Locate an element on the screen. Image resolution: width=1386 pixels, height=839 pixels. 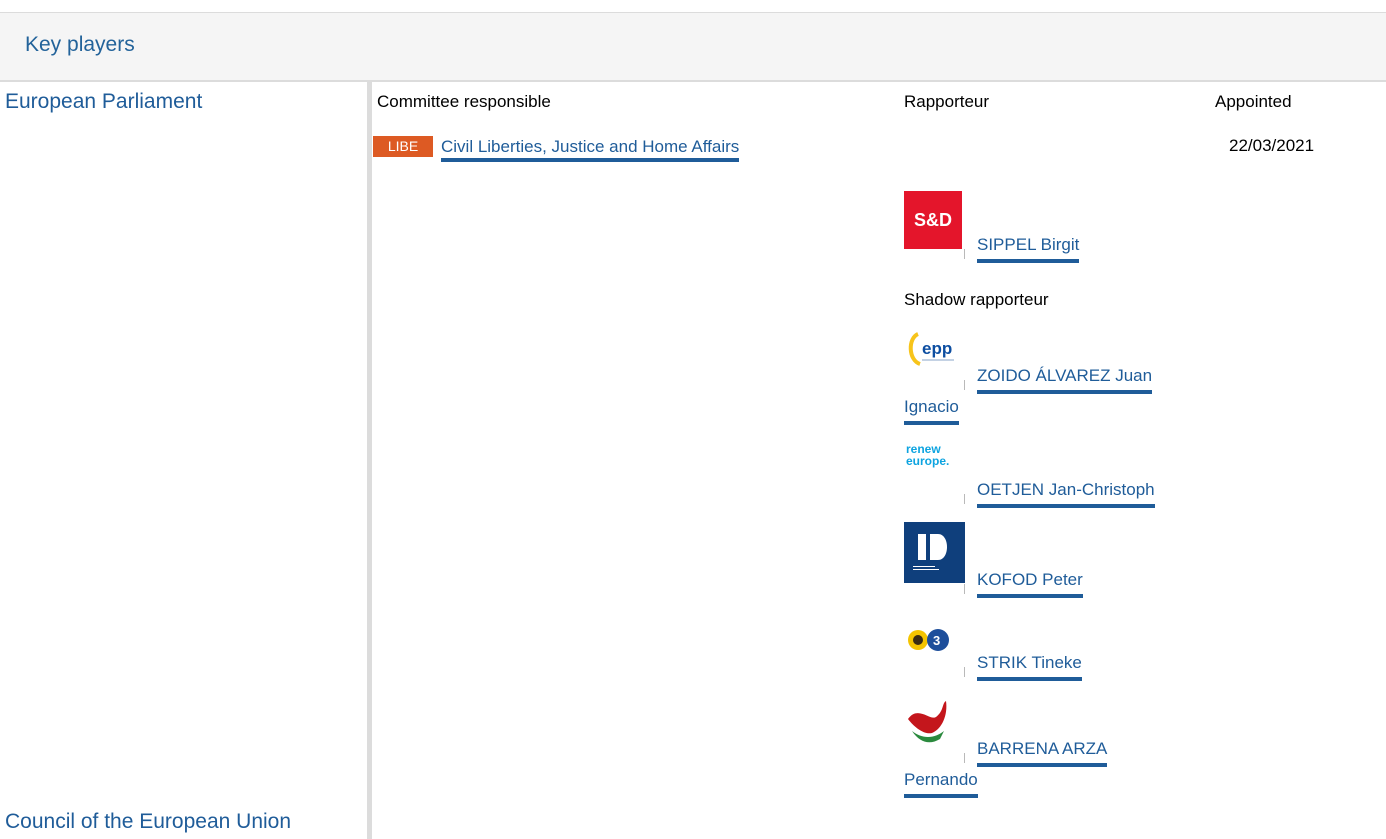
rapporteur-link: SIPPEL Birgit is located at coordinates (1028, 247).